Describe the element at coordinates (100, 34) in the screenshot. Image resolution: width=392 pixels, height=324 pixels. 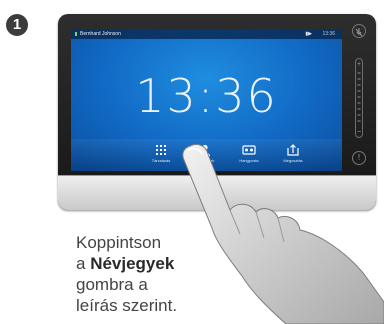
I see `user-name: Bernhard Johnson` at that location.